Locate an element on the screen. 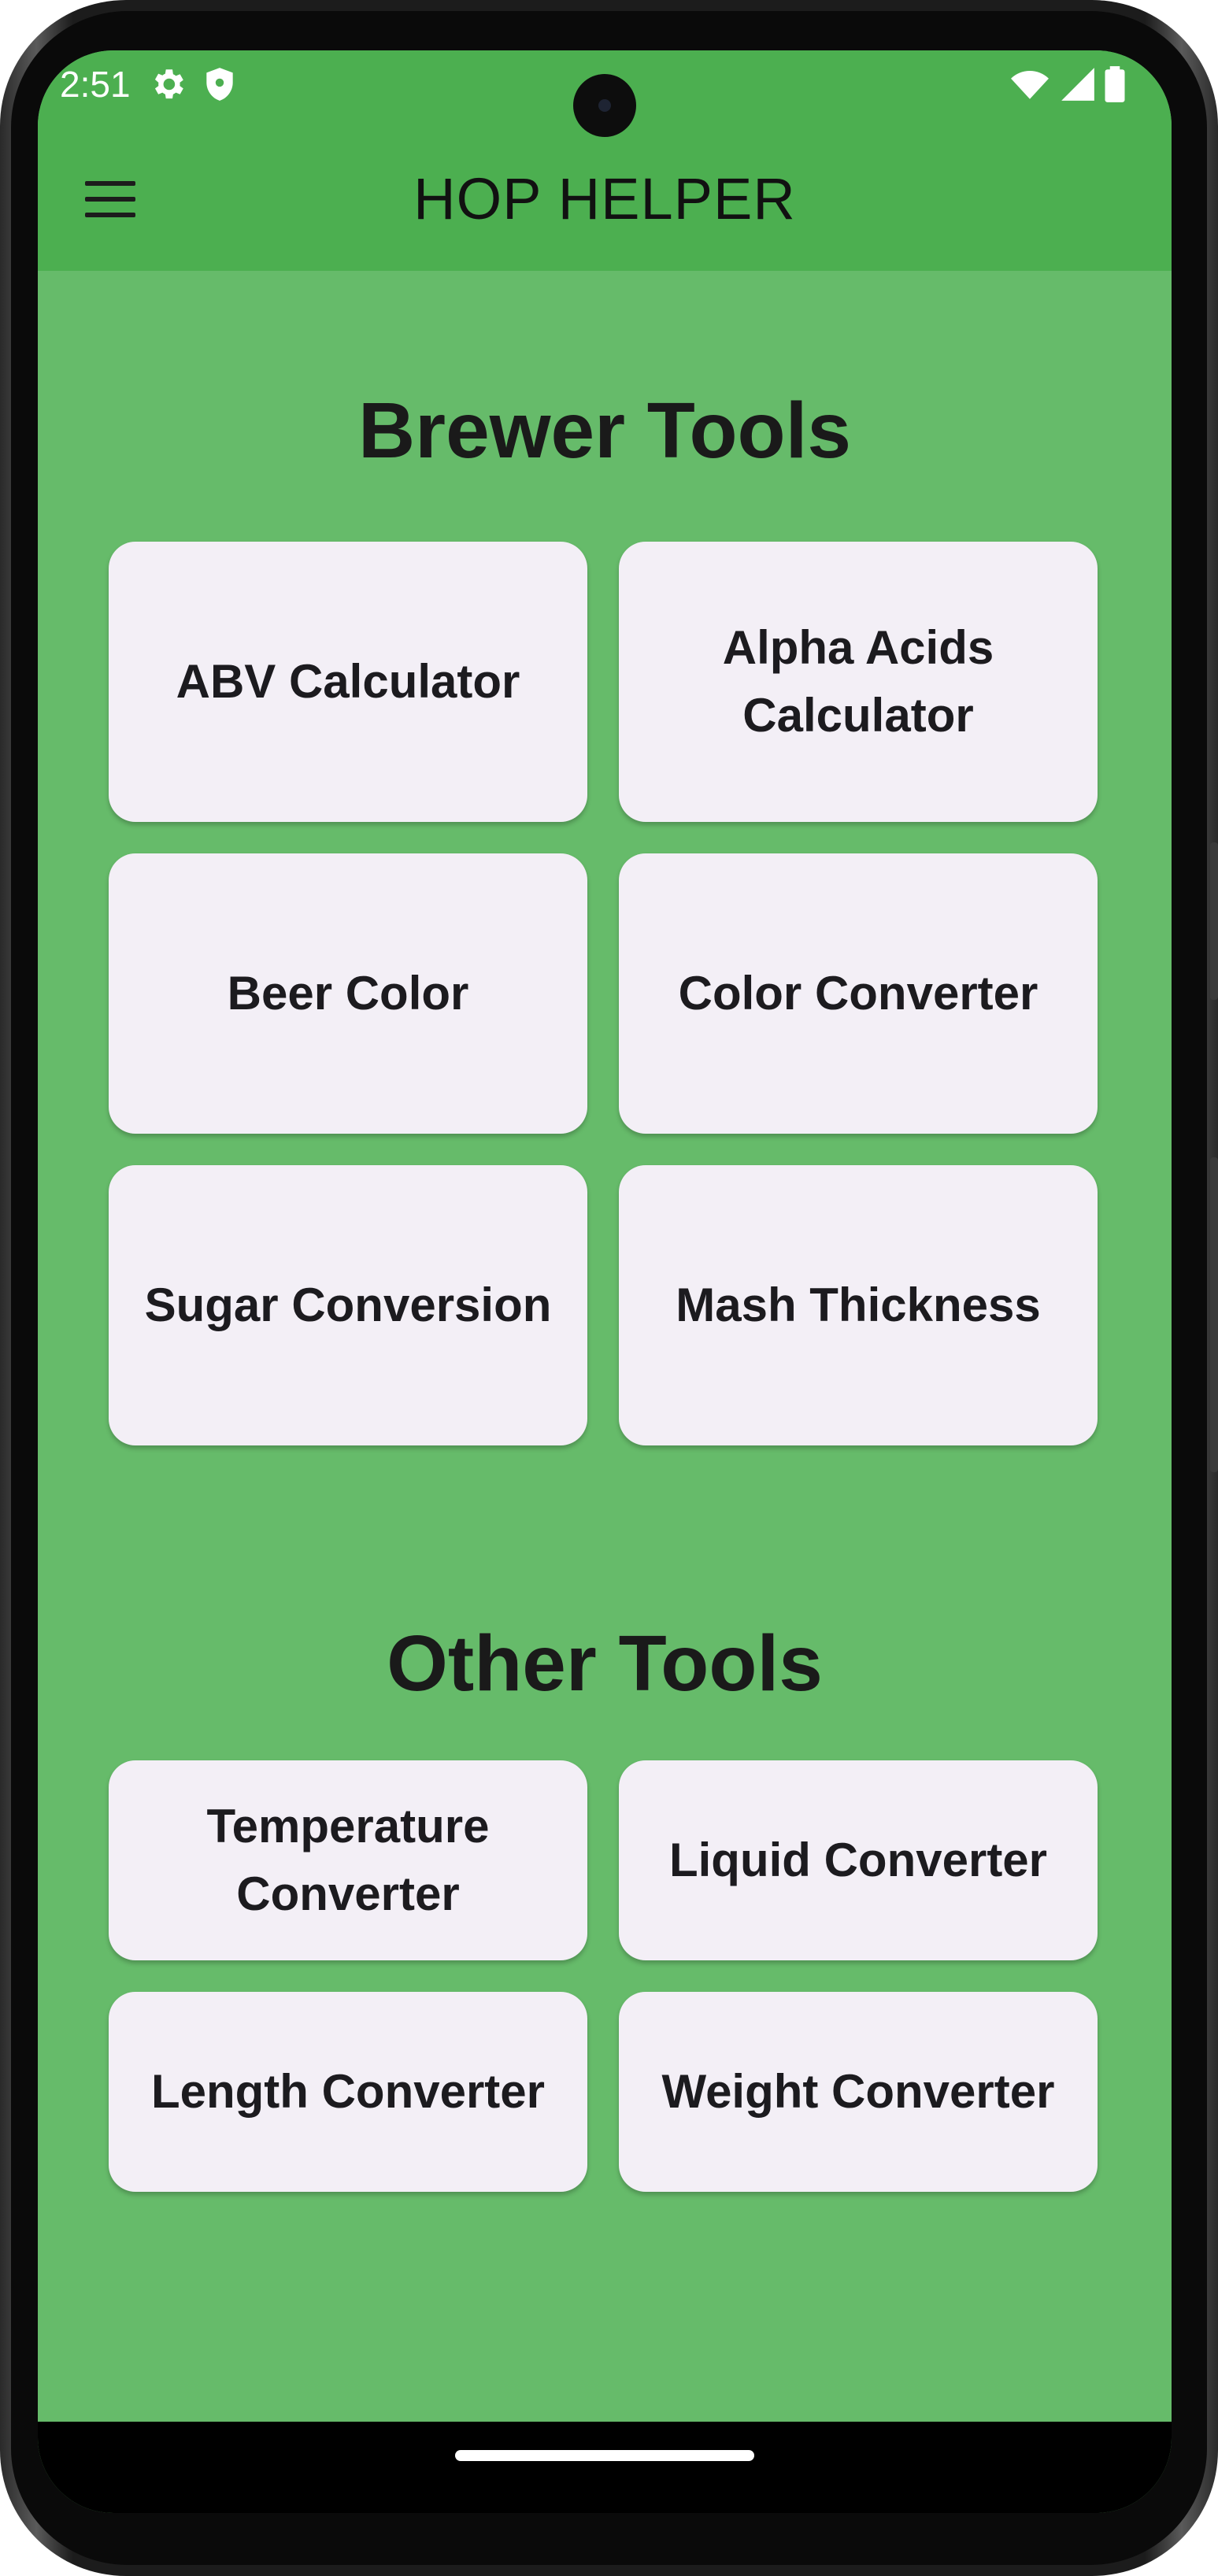 Image resolution: width=1218 pixels, height=2576 pixels. wifi-icon is located at coordinates (1030, 84).